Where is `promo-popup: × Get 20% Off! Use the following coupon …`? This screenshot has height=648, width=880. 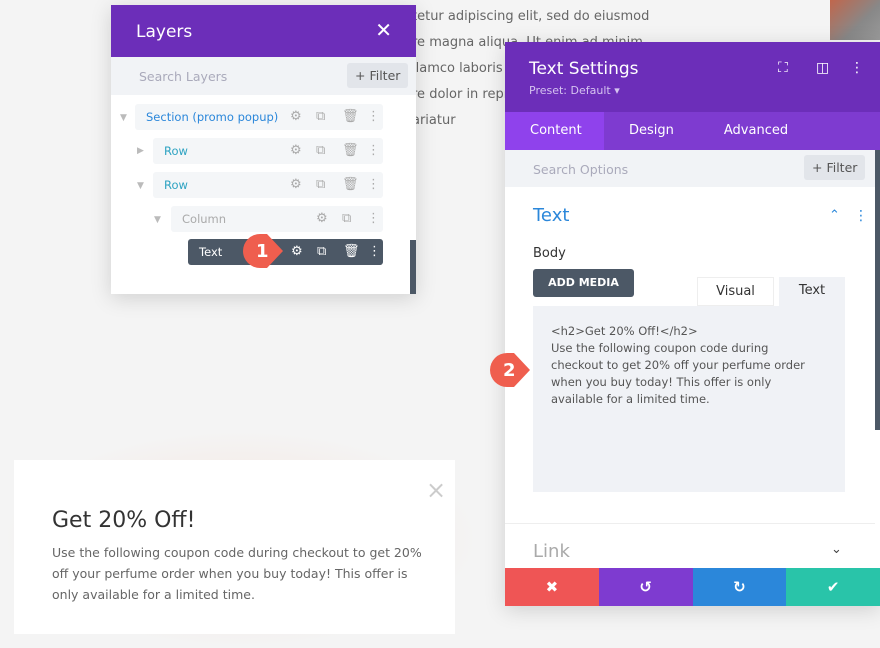
promo-popup: × Get 20% Off! Use the following coupon … is located at coordinates (234, 547).